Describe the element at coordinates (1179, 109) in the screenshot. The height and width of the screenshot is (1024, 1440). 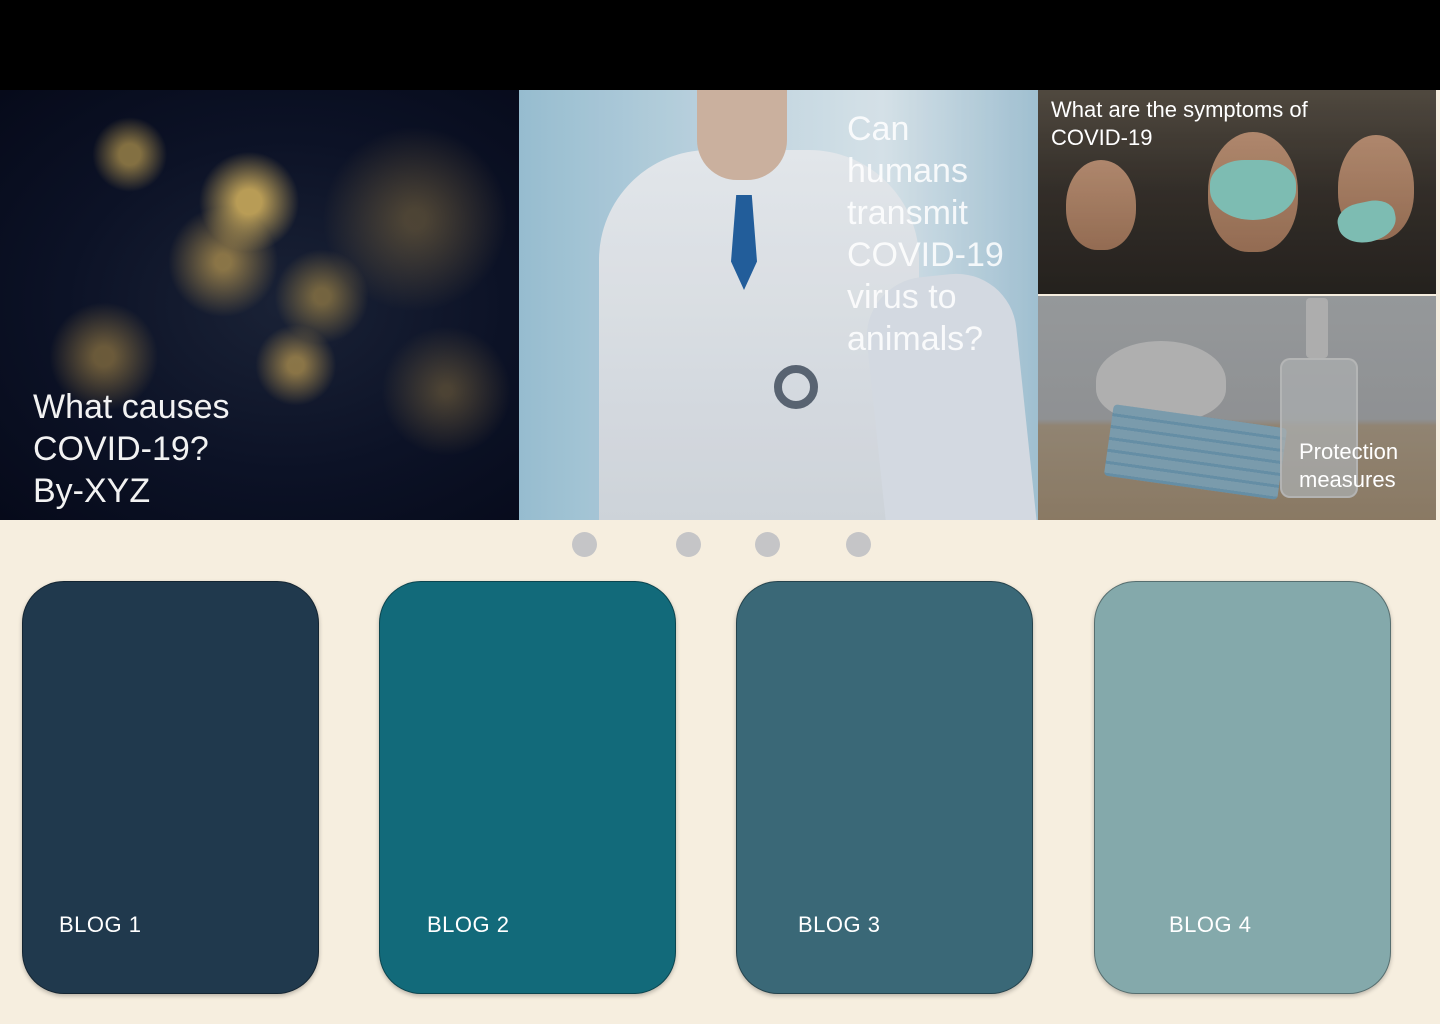
I see `caption-line: What are the symptoms of` at that location.